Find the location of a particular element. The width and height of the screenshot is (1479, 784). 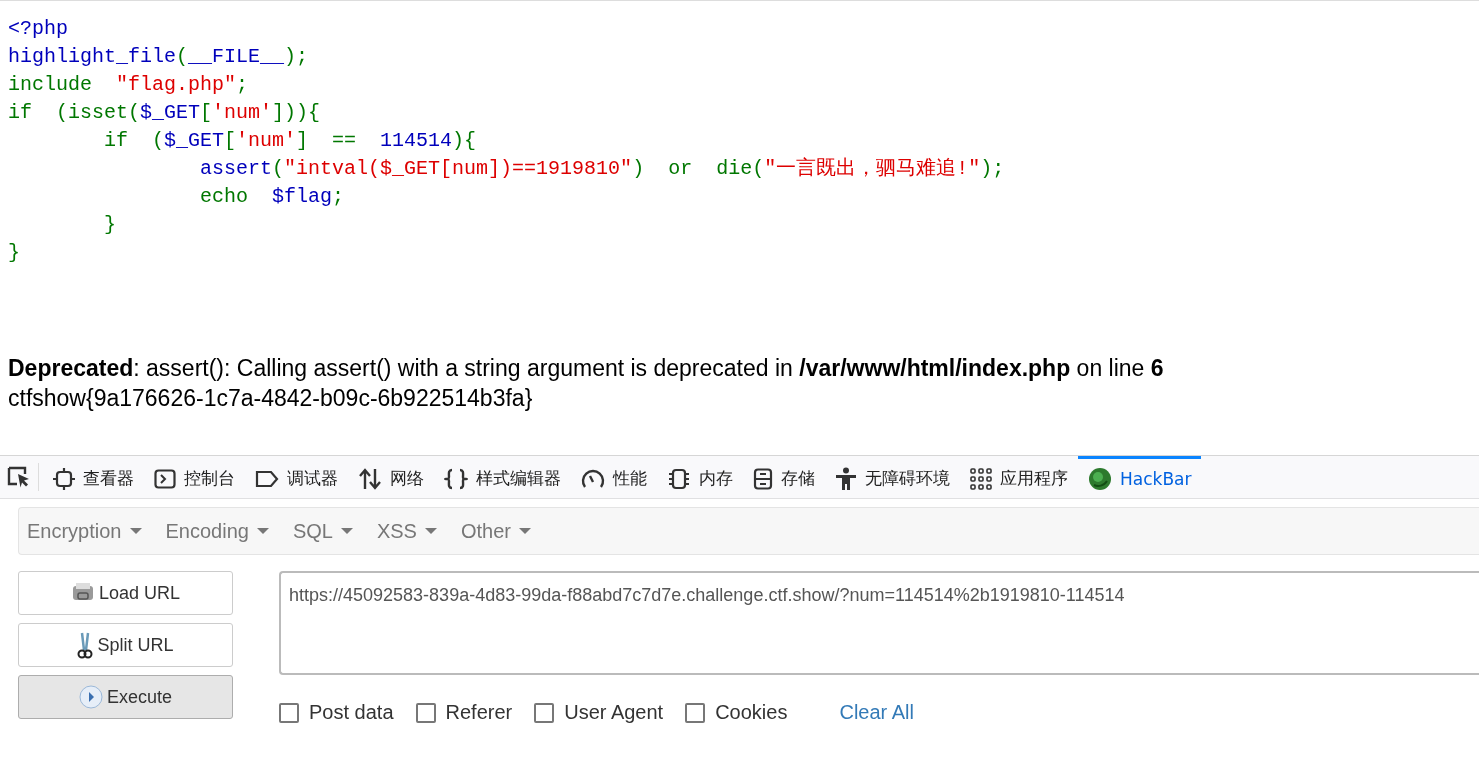

tag-icon is located at coordinates (267, 478).